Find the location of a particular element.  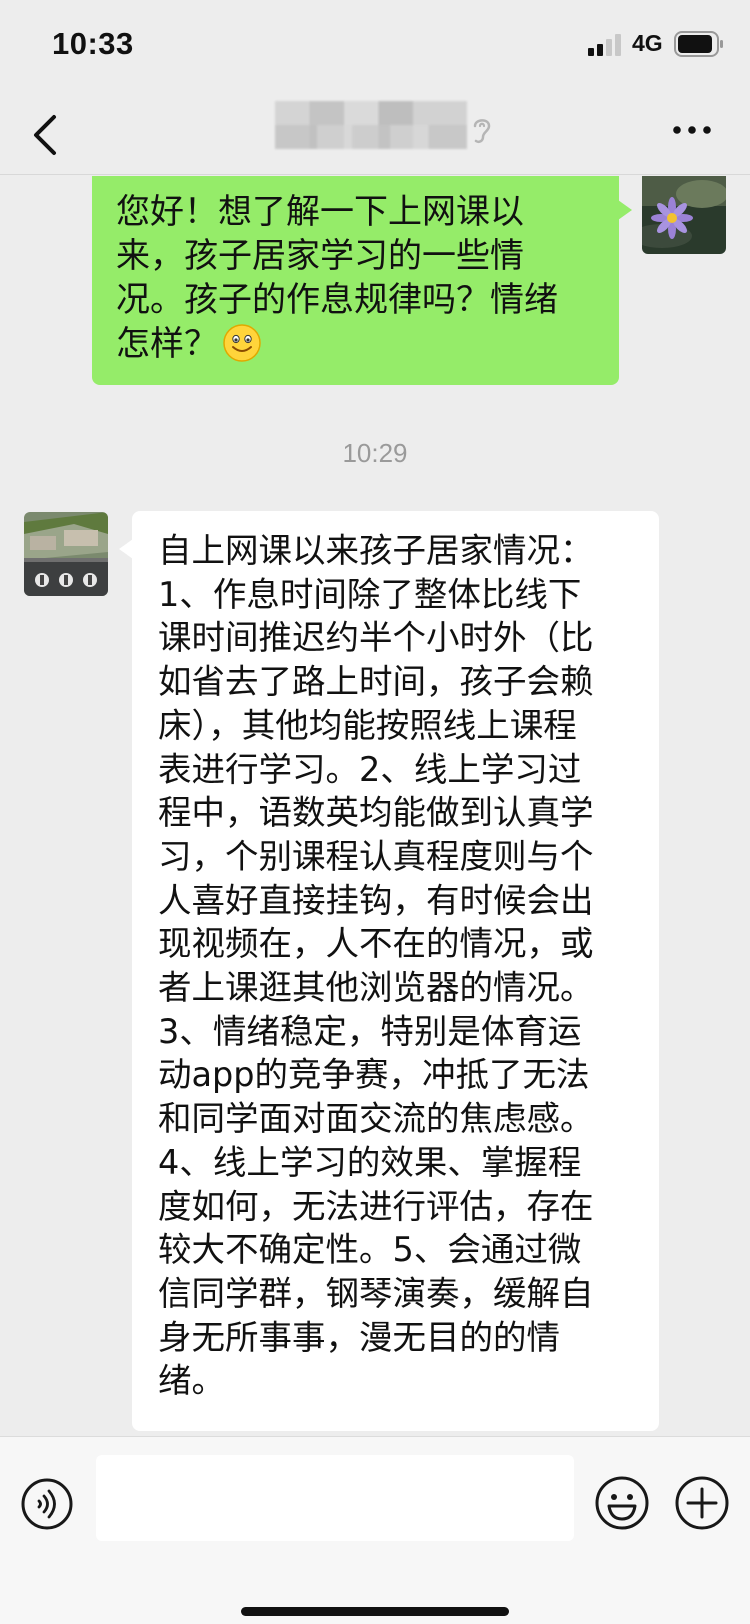

message-line: 来，孩子居家学习的一些情 is located at coordinates (320, 256).